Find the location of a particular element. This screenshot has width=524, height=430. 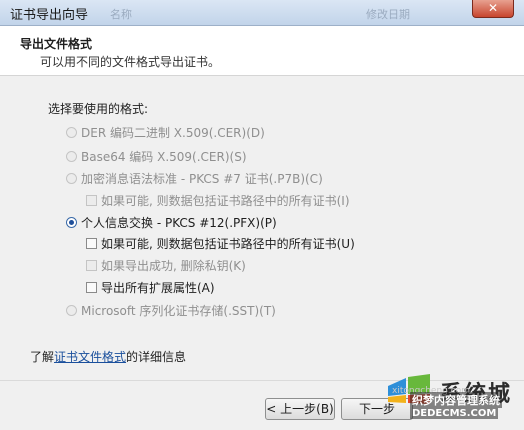

checkbox-delete-private-key: 如果导出成功, 删除私钥(K) is located at coordinates (166, 265).